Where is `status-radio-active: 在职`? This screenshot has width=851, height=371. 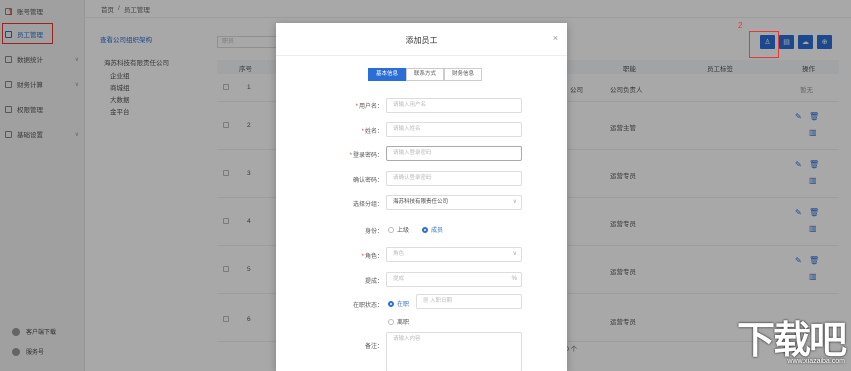
status-radio-active: 在职 is located at coordinates (398, 303).